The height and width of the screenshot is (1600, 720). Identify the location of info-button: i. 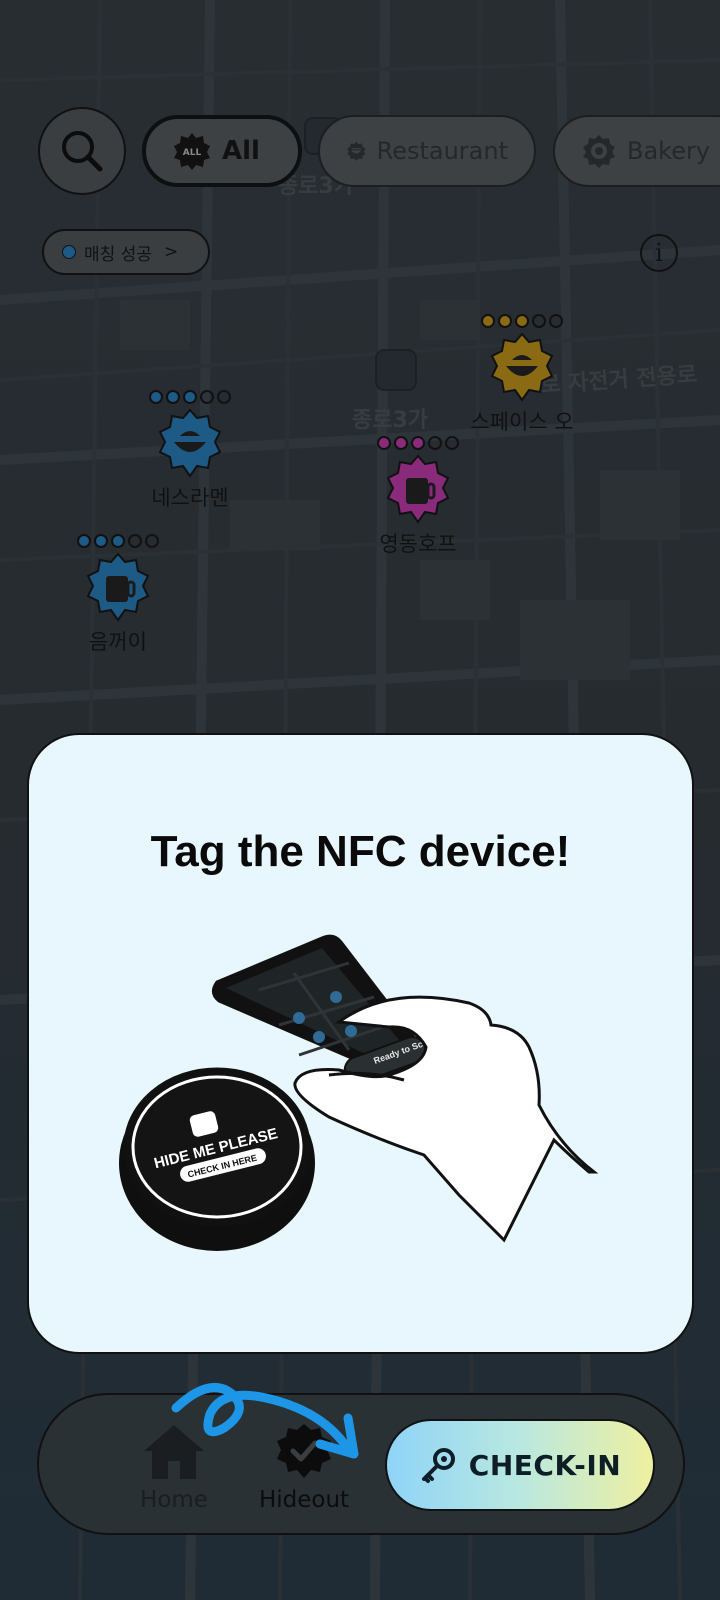
(659, 253).